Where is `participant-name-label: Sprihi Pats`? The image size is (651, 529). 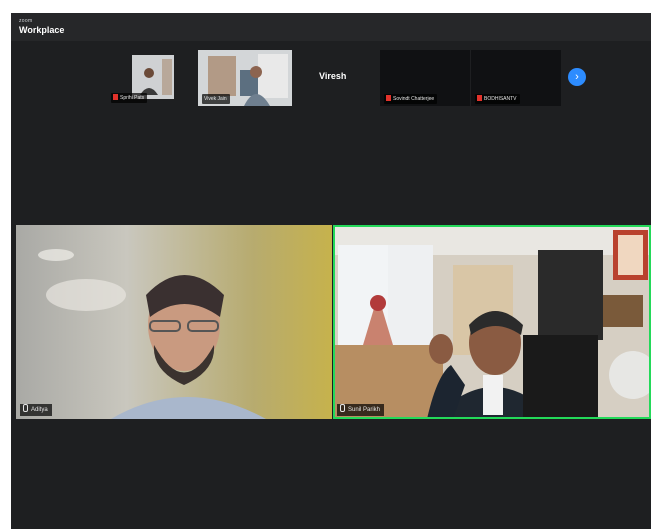 participant-name-label: Sprihi Pats is located at coordinates (129, 98).